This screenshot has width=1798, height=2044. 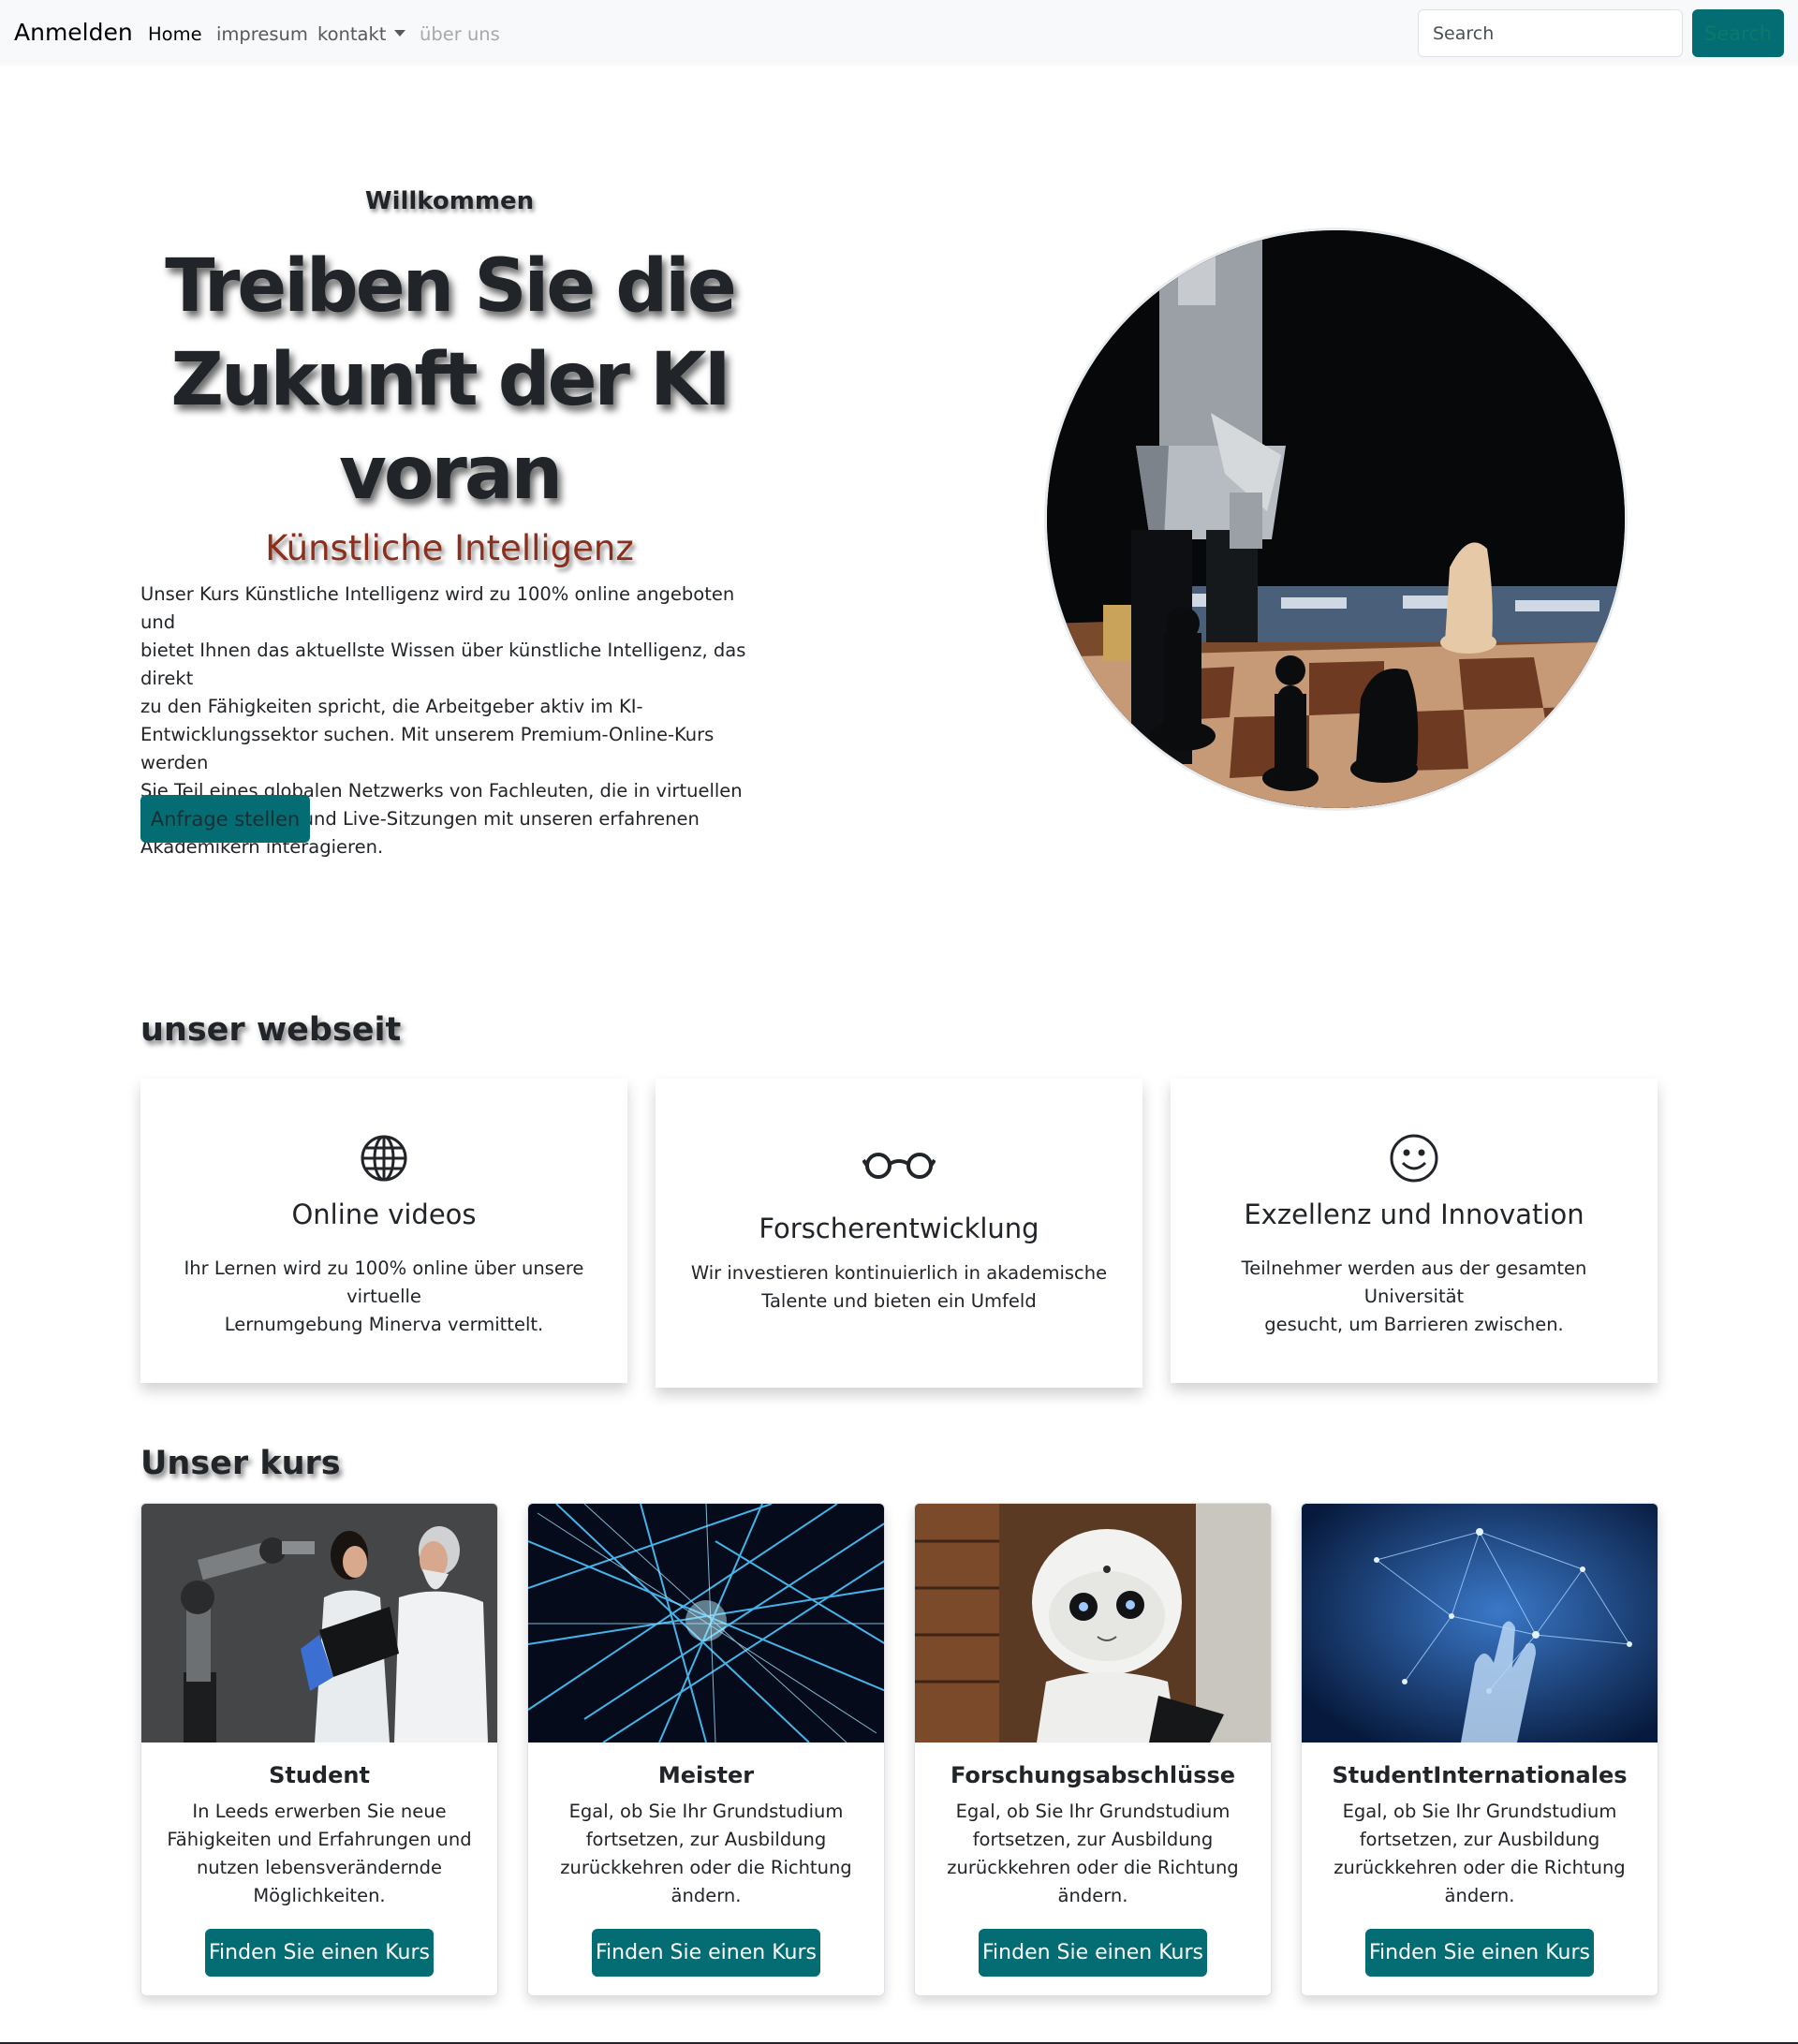 I want to click on course-text-line: Möglichkeiten., so click(x=319, y=1896).